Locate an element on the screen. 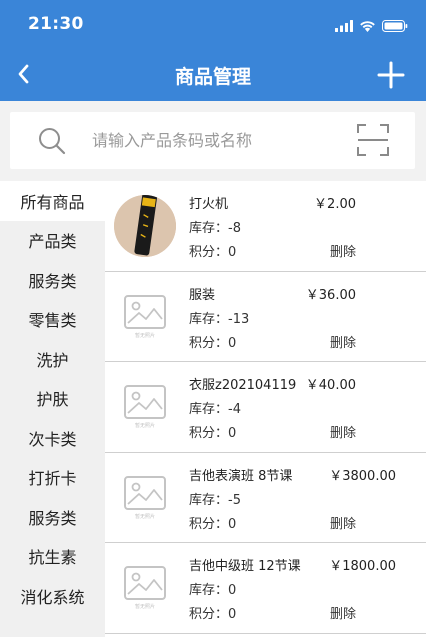 The image size is (426, 637). category-item: 消化系统 is located at coordinates (52, 596).